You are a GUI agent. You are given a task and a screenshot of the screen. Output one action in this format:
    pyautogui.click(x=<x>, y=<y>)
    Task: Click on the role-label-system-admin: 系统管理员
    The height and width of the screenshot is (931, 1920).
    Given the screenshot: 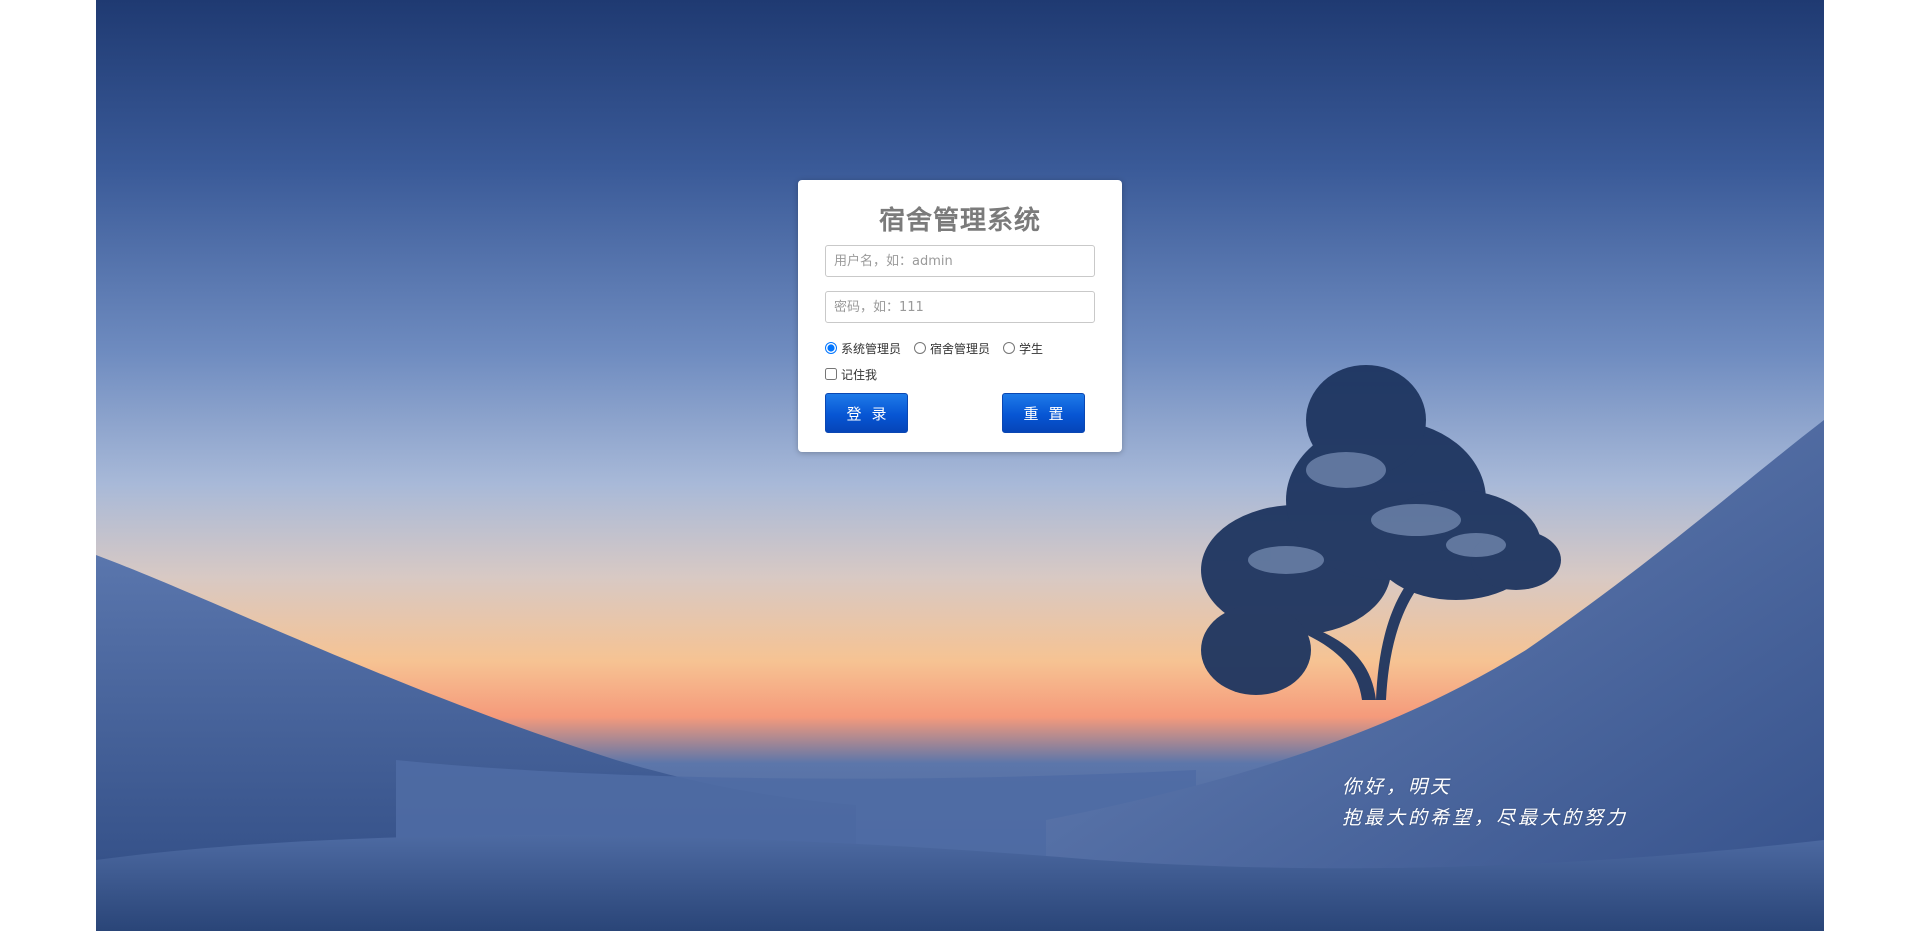 What is the action you would take?
    pyautogui.click(x=871, y=348)
    